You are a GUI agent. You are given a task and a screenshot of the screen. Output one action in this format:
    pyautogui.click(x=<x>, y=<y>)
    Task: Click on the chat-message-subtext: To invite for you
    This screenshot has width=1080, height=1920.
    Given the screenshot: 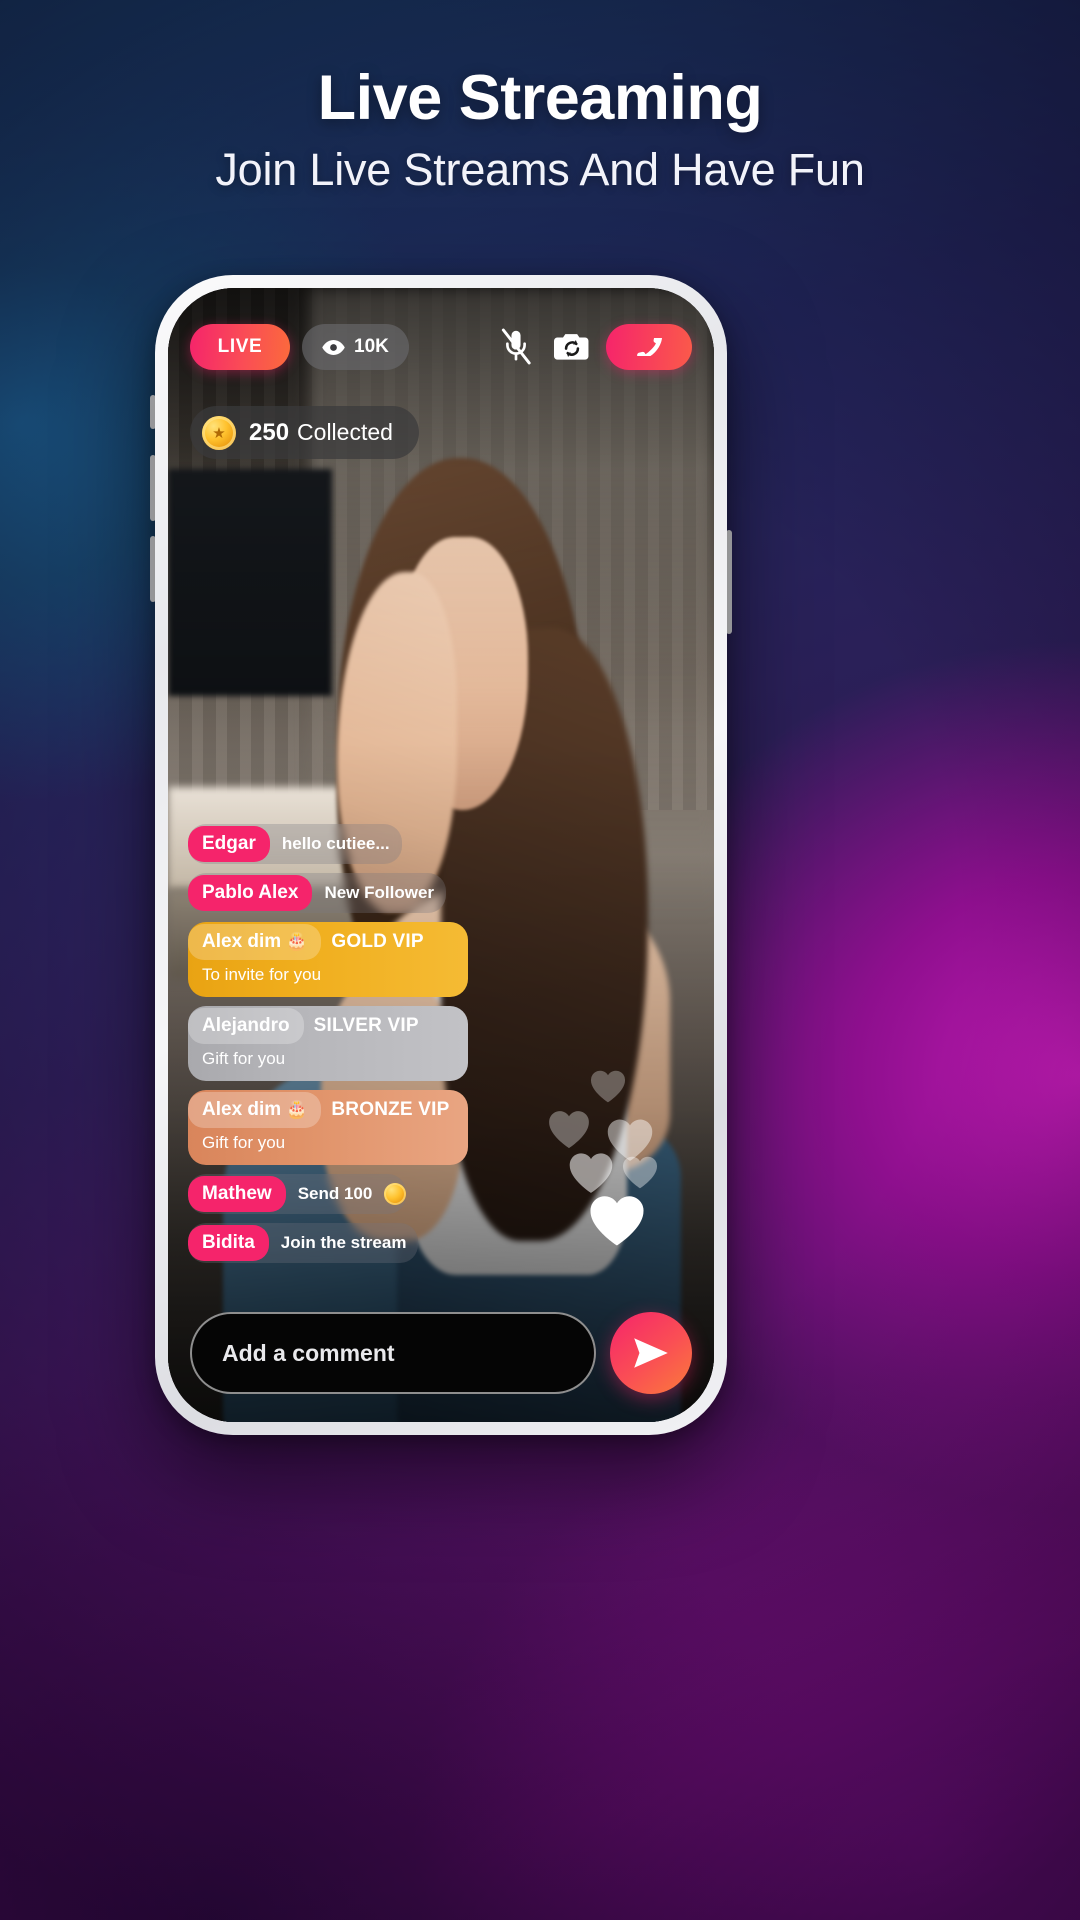 What is the action you would take?
    pyautogui.click(x=262, y=974)
    